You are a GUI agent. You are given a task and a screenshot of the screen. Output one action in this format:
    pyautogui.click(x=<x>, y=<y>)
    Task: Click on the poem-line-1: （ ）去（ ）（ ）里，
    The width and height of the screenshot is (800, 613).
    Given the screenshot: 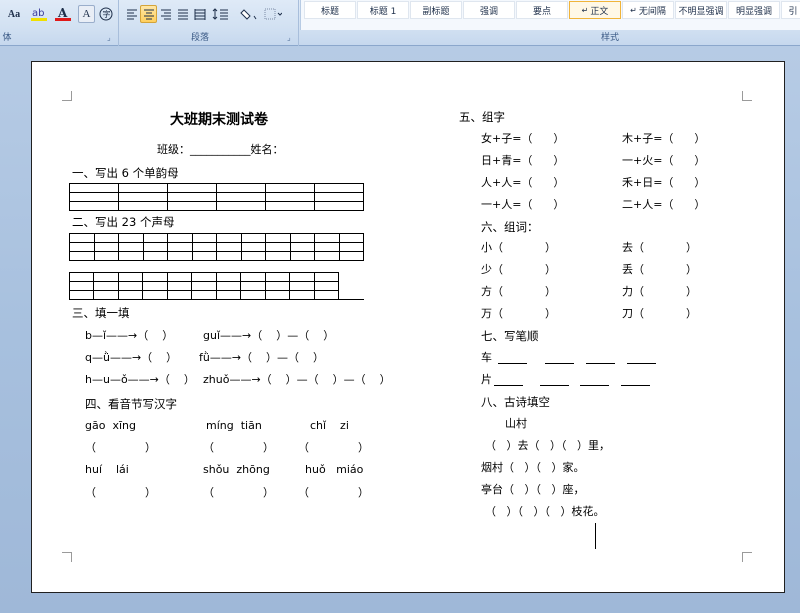 What is the action you would take?
    pyautogui.click(x=547, y=445)
    